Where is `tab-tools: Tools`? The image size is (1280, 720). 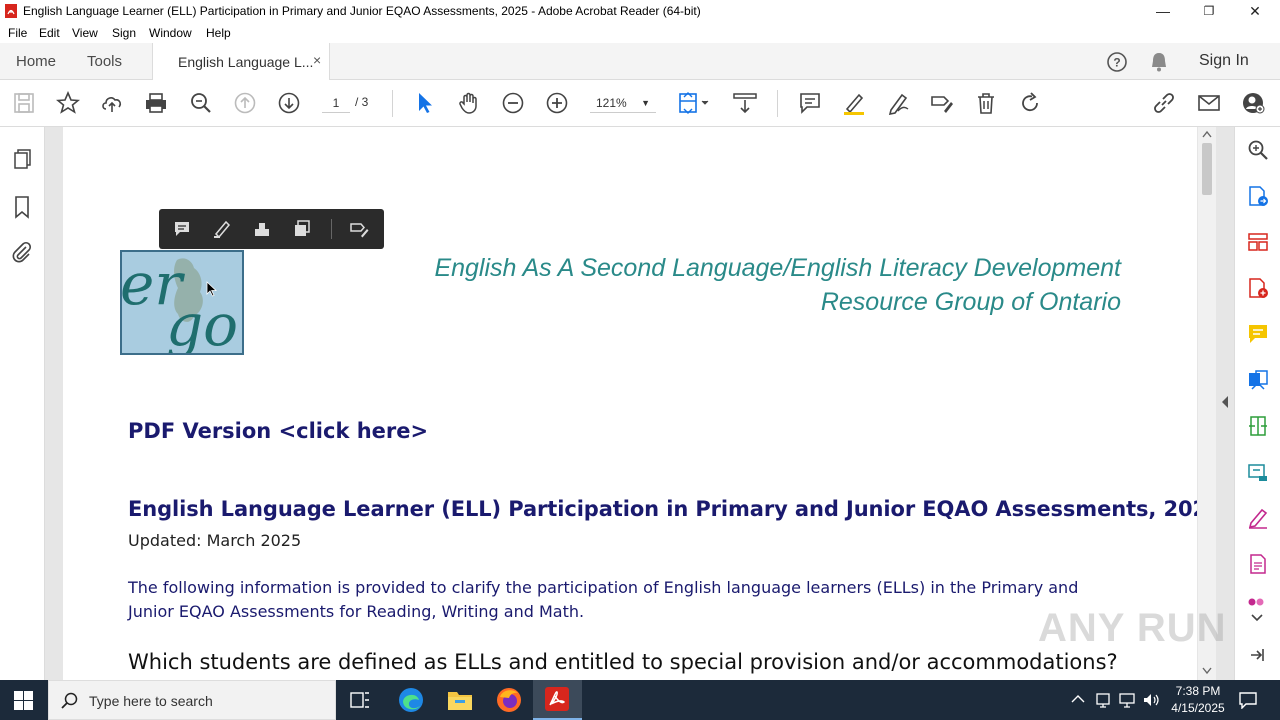 tab-tools: Tools is located at coordinates (104, 61).